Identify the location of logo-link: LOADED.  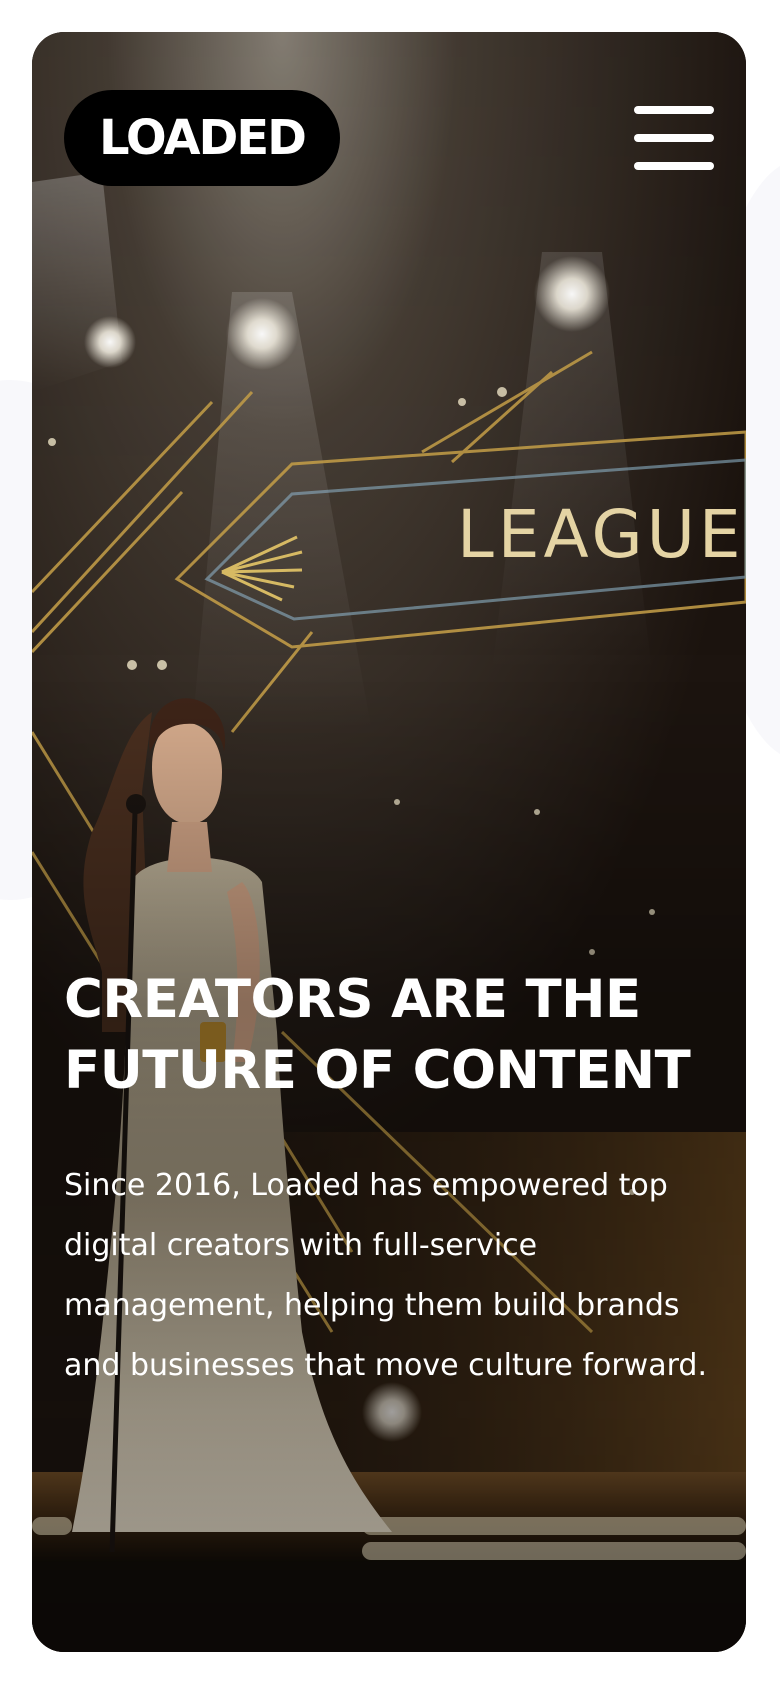
(202, 138).